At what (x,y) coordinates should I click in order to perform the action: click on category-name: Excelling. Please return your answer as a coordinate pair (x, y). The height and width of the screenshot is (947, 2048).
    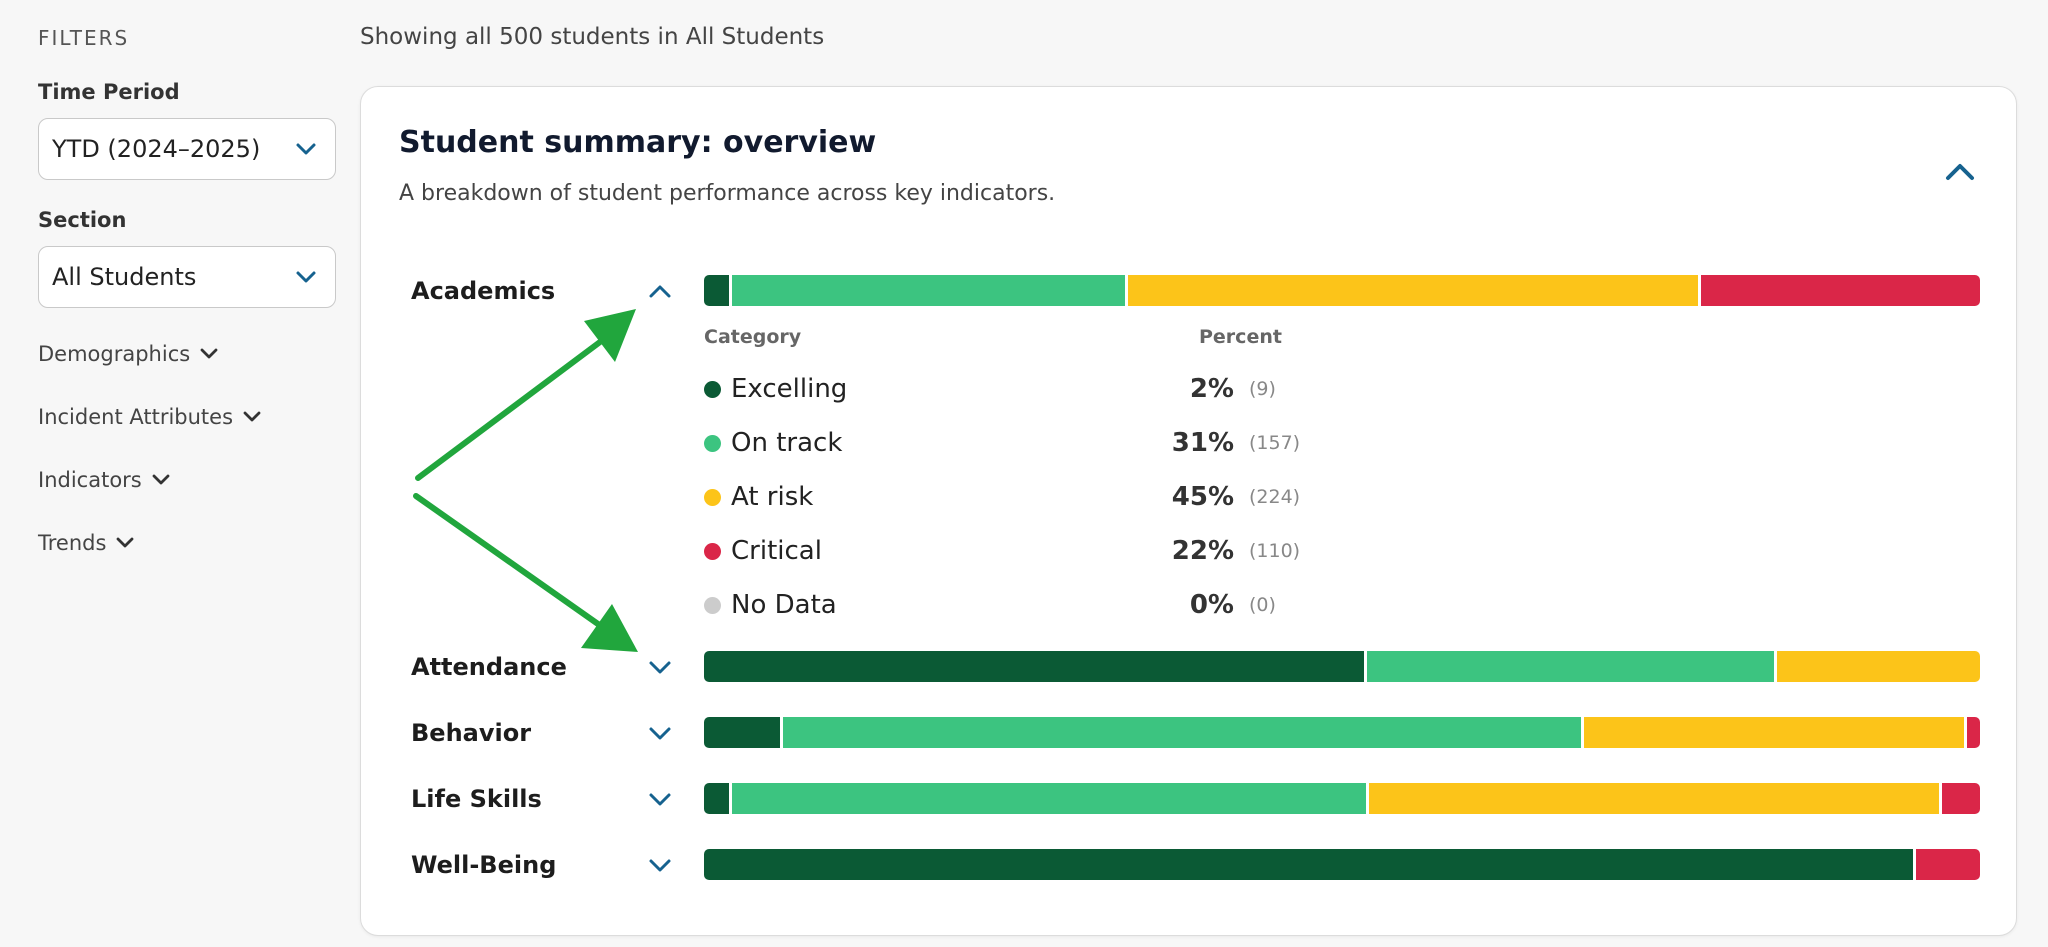
    Looking at the image, I should click on (789, 389).